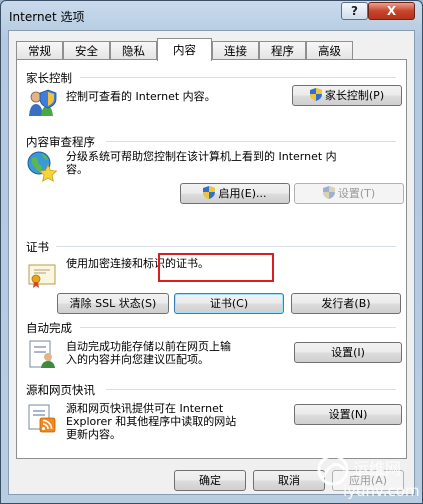 This screenshot has width=423, height=504. Describe the element at coordinates (377, 468) in the screenshot. I see `watermark-cn-text: 运维网` at that location.